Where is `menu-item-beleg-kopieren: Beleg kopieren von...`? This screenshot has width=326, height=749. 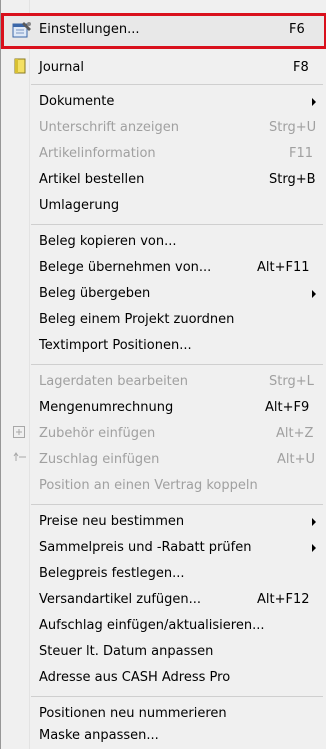 menu-item-beleg-kopieren: Beleg kopieren von... is located at coordinates (163, 242).